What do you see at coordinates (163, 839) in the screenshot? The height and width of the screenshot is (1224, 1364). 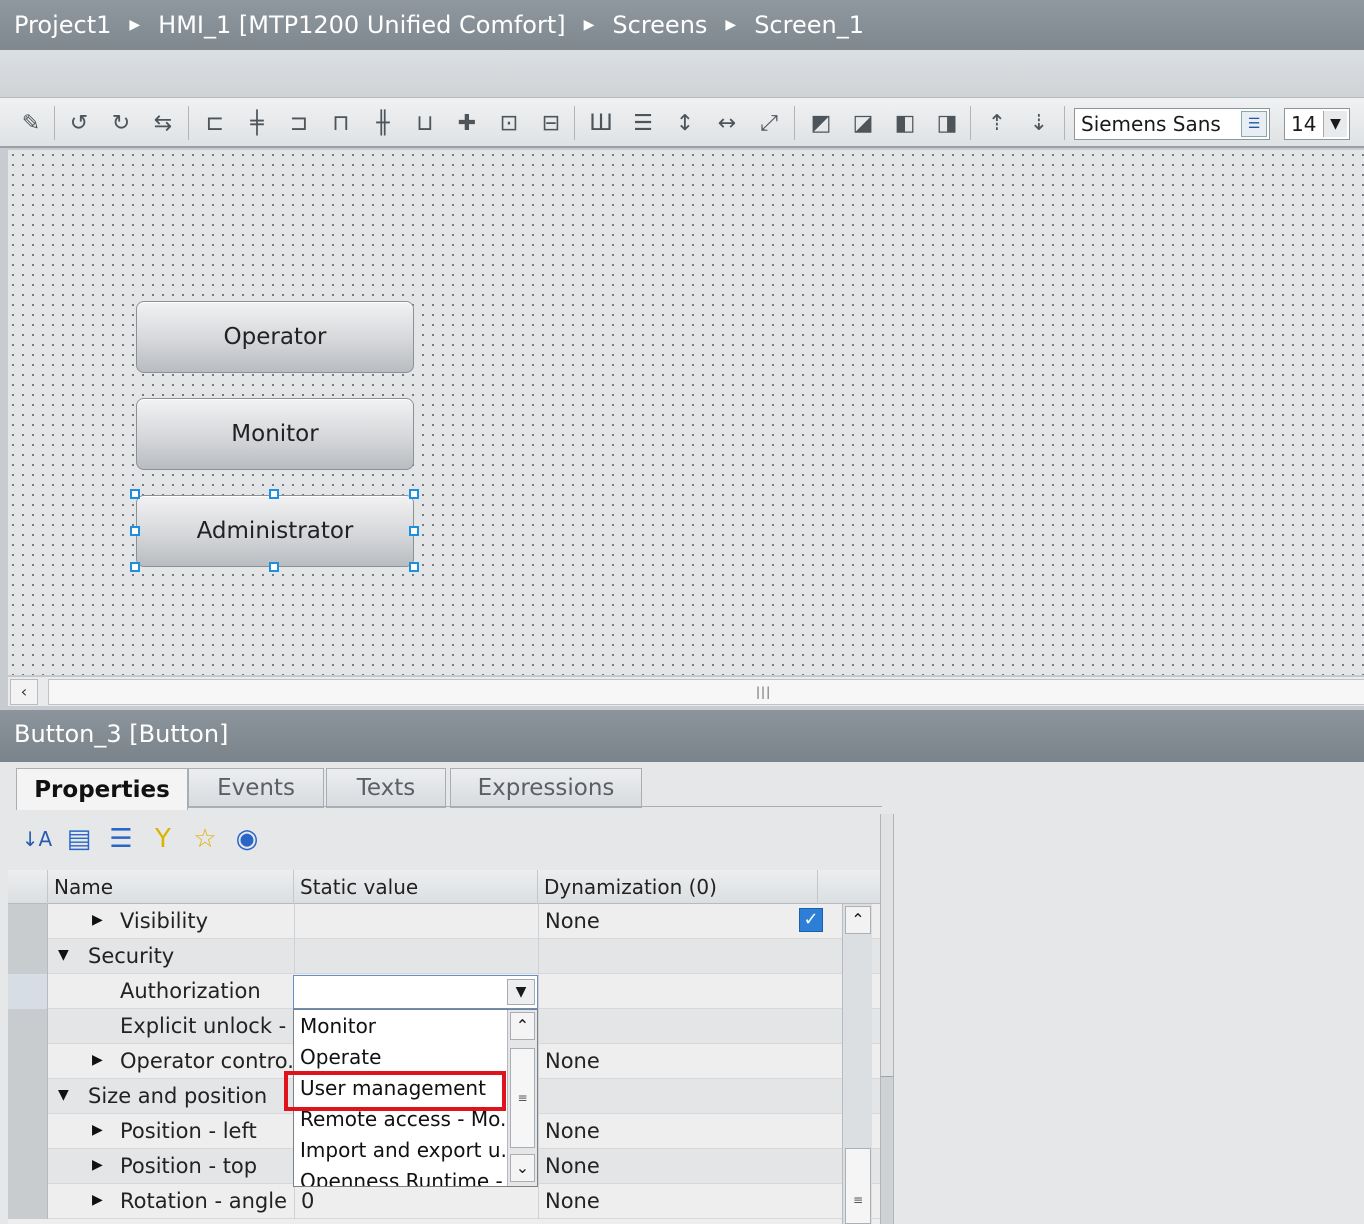 I see `filter-icon: Y` at bounding box center [163, 839].